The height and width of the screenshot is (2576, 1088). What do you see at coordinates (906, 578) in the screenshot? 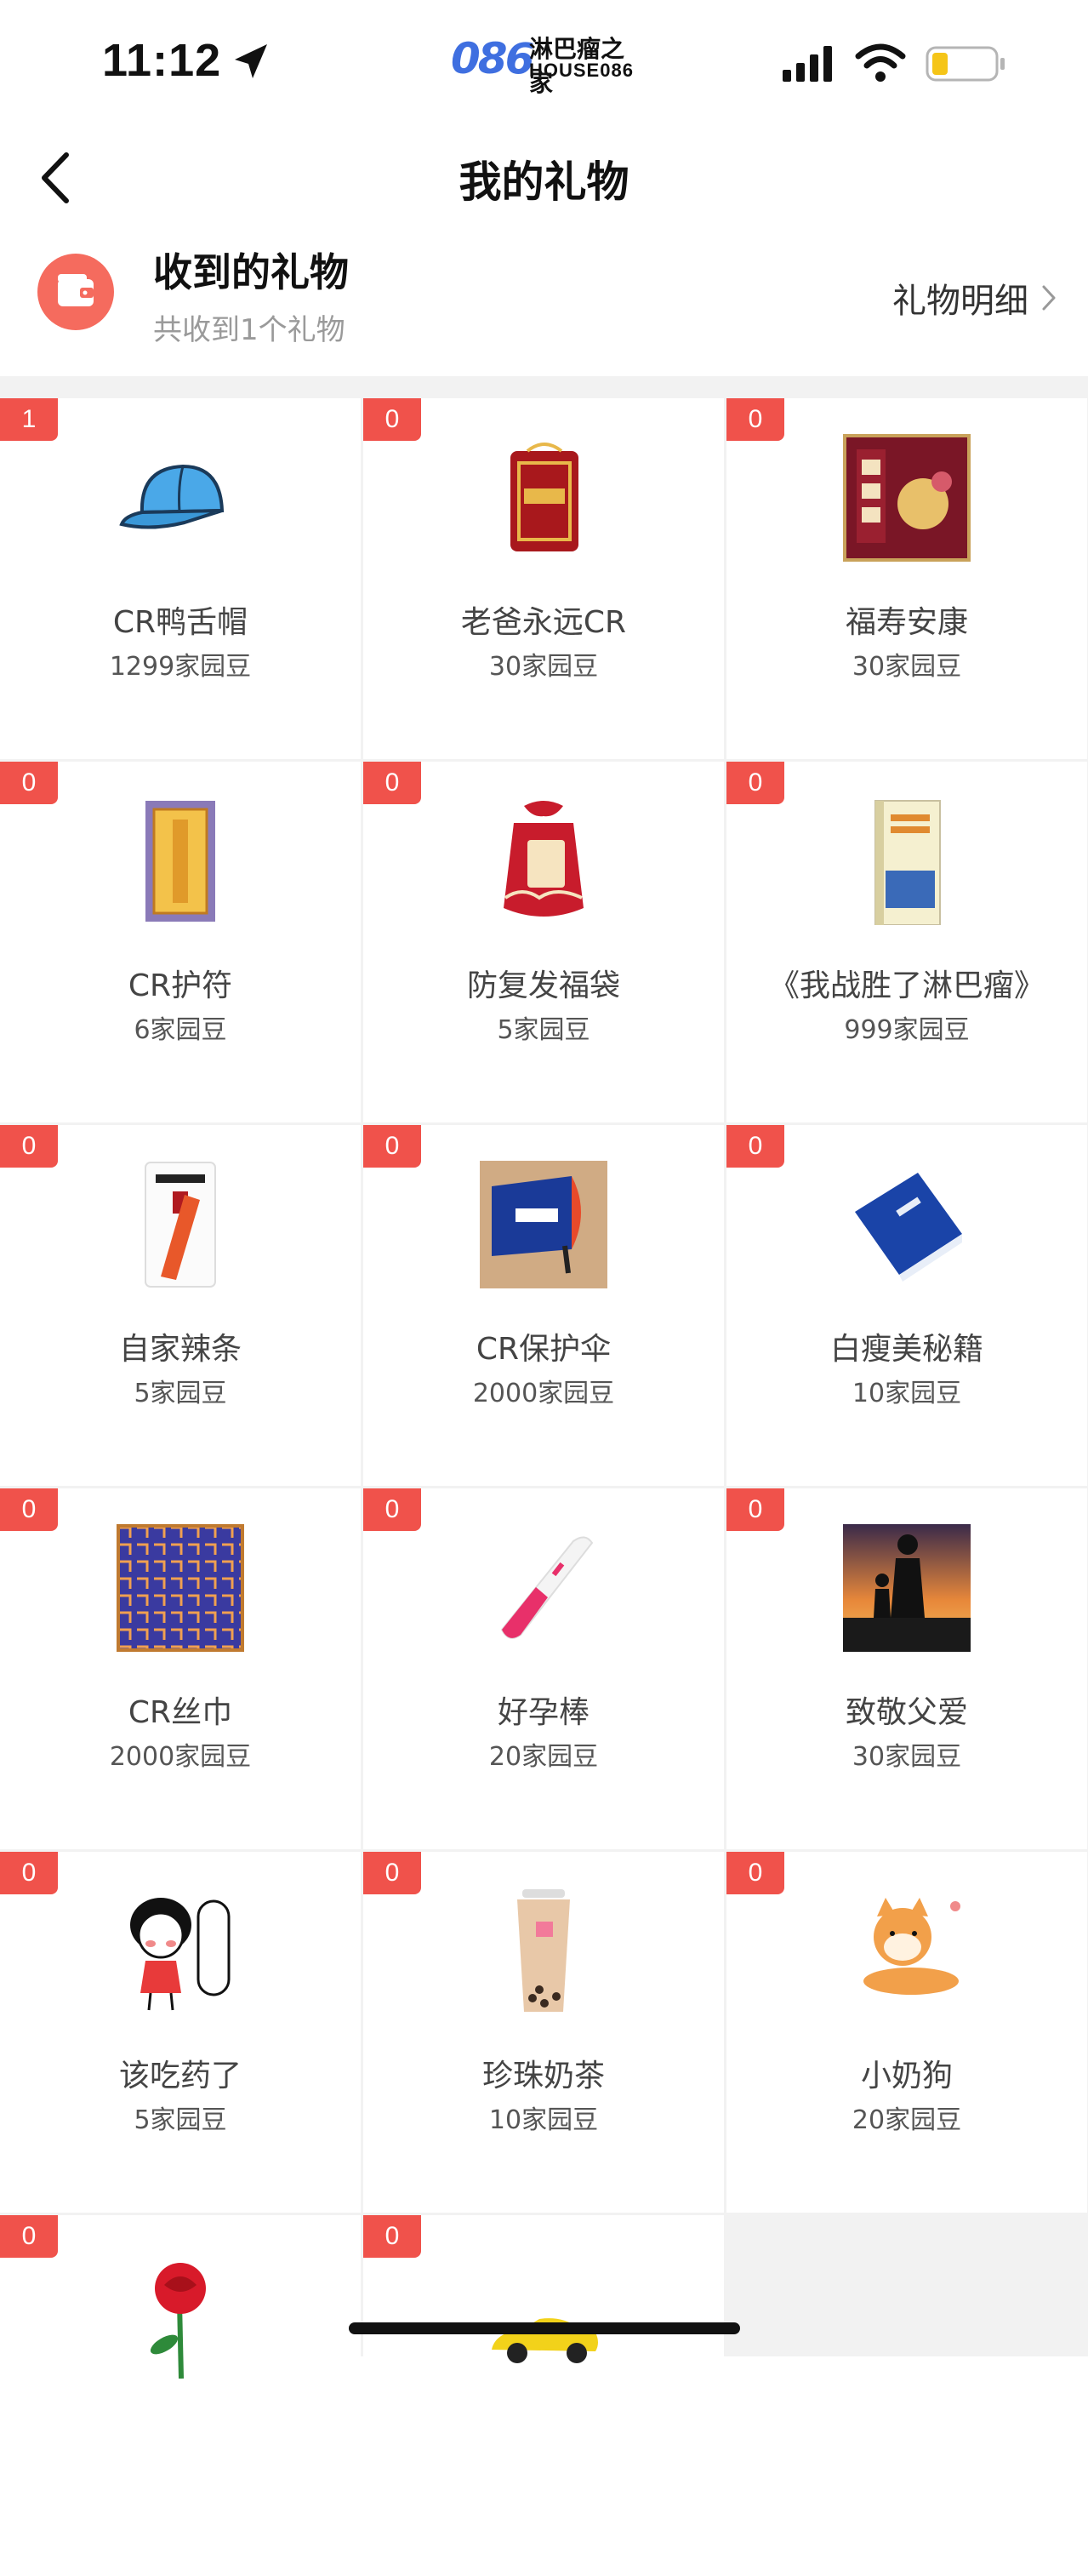
I see `gift-card: 0 福寿安康 30家园豆` at bounding box center [906, 578].